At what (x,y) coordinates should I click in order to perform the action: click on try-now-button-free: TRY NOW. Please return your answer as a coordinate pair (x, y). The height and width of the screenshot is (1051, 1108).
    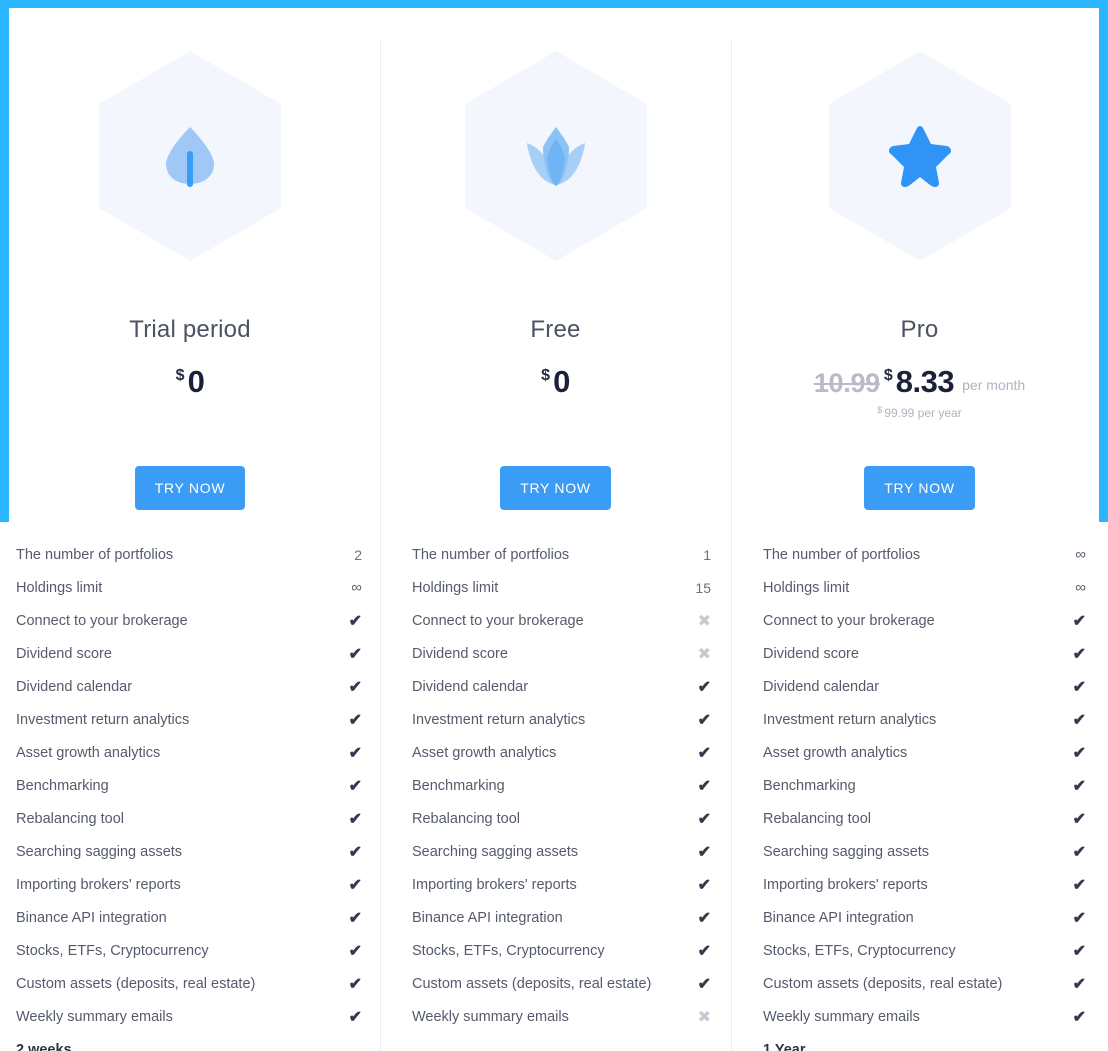
    Looking at the image, I should click on (555, 488).